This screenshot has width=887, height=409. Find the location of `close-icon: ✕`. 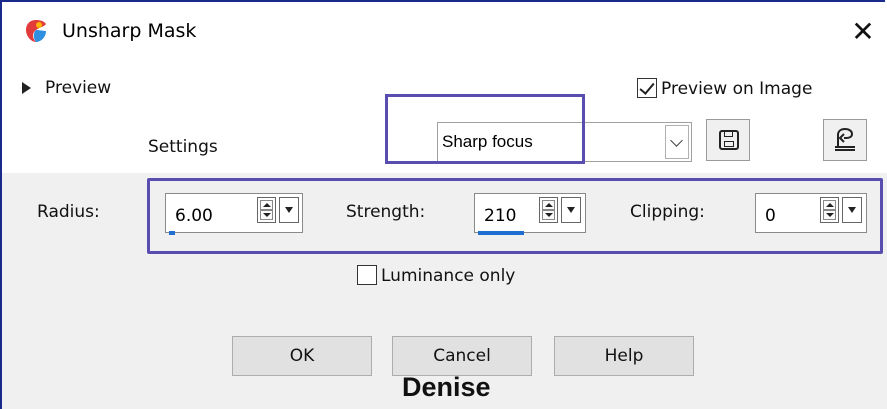

close-icon: ✕ is located at coordinates (863, 32).